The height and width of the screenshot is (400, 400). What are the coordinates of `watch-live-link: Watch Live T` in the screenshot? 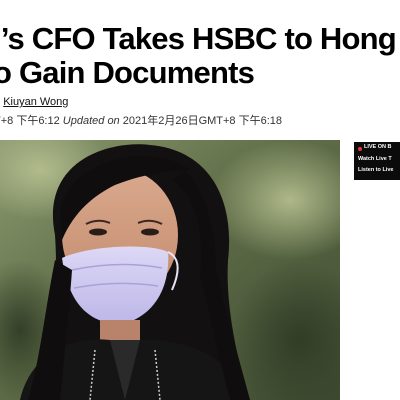 It's located at (375, 159).